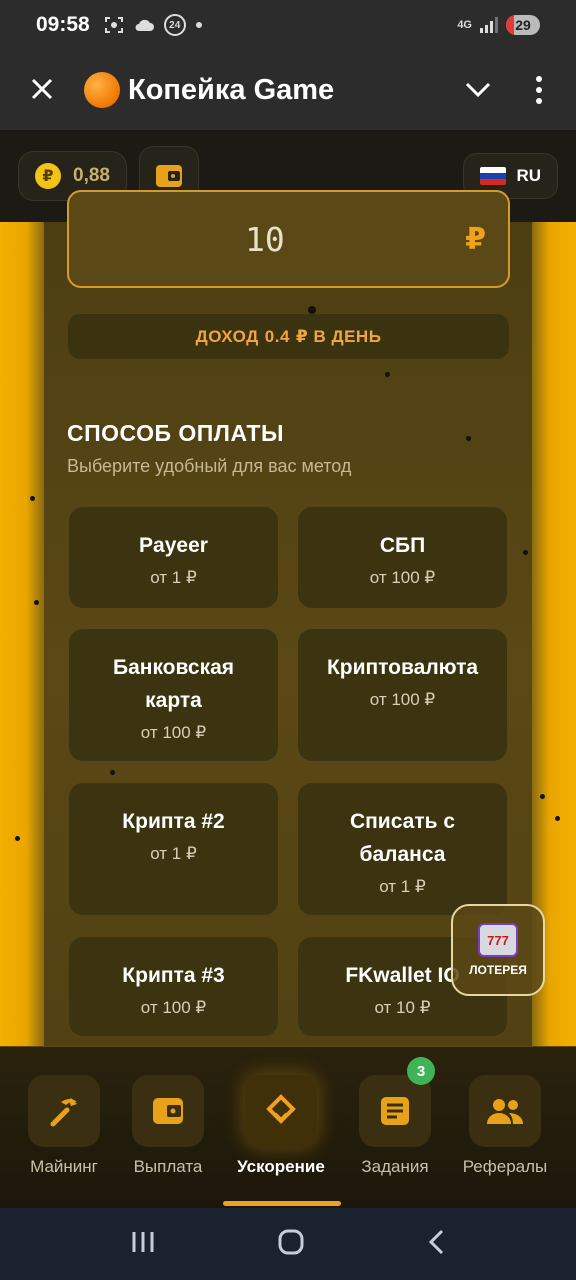 The height and width of the screenshot is (1280, 576). I want to click on battery-icon: 29, so click(523, 25).